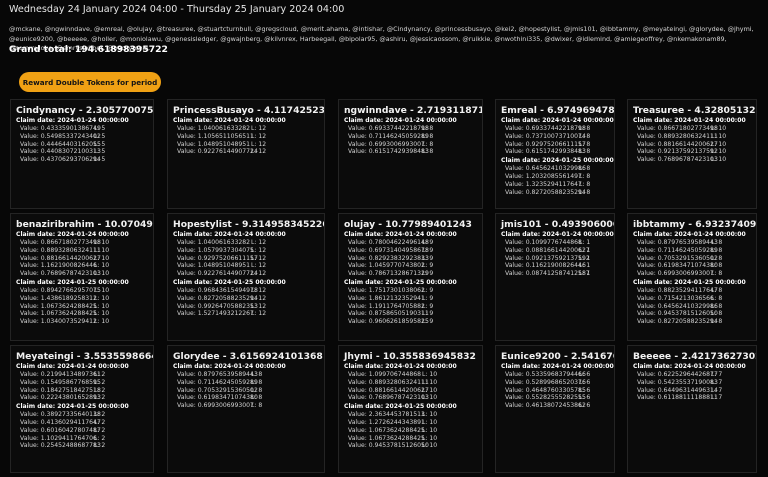 This screenshot has height=477, width=768. I want to click on value-row: Value: 0.61517429398483 L: 8, so click(413, 152).